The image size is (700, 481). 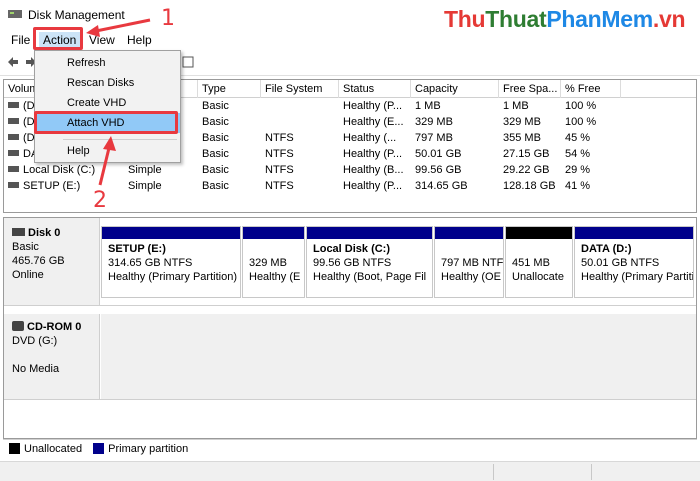 What do you see at coordinates (118, 102) in the screenshot?
I see `annotation-arrows` at bounding box center [118, 102].